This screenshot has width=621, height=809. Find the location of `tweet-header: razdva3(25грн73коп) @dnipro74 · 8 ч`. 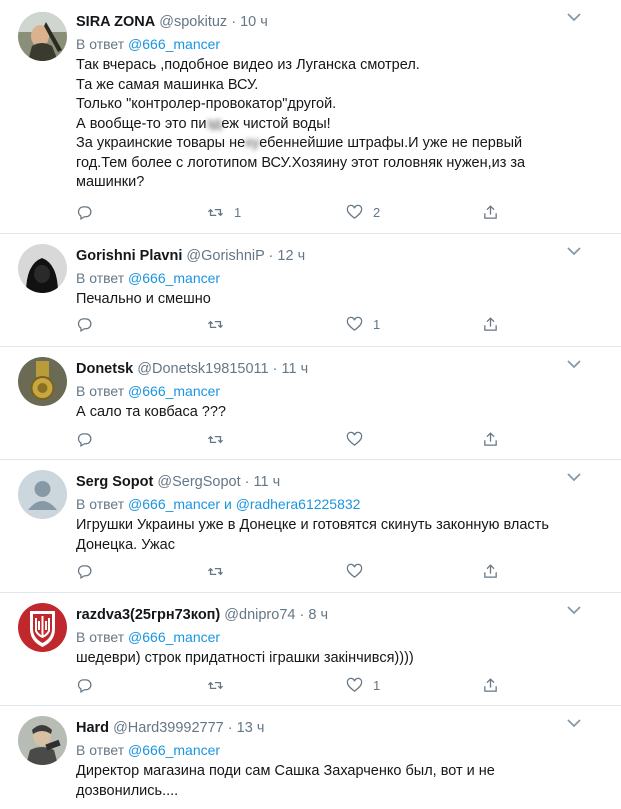

tweet-header: razdva3(25грн73коп) @dnipro74 · 8 ч is located at coordinates (202, 615).